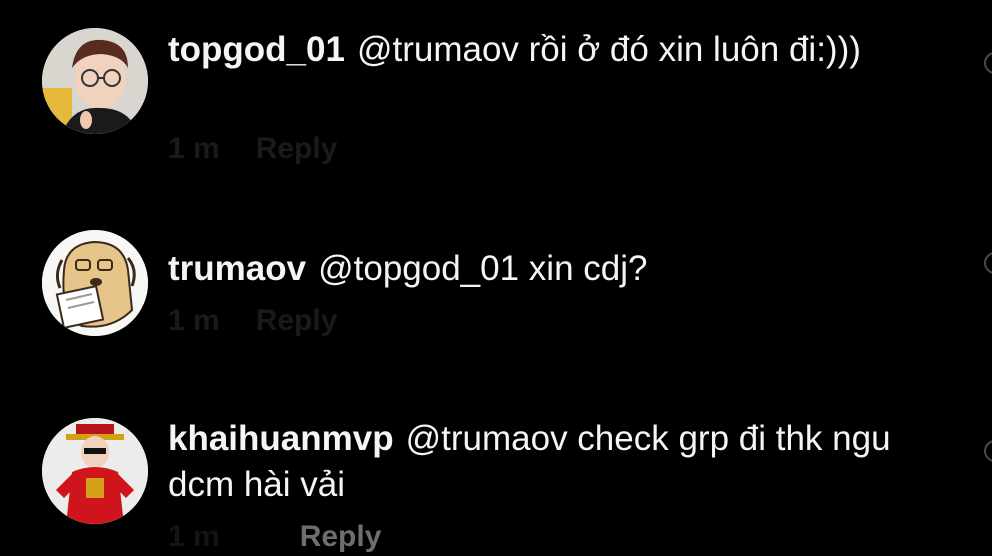 This screenshot has width=992, height=556. I want to click on comment-body: @topgod_01 xin cdj?, so click(483, 268).